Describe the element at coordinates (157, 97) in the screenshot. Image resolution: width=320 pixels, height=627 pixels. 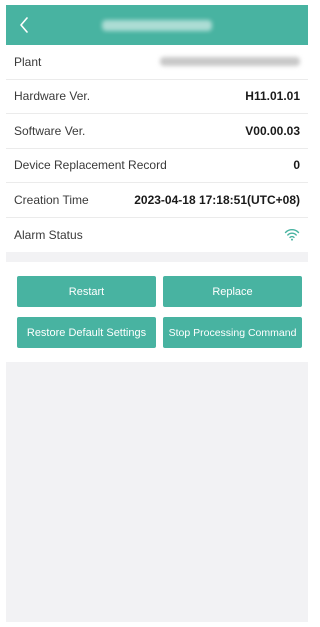
I see `row-hardware-version: Hardware Ver. H11.01.01` at that location.